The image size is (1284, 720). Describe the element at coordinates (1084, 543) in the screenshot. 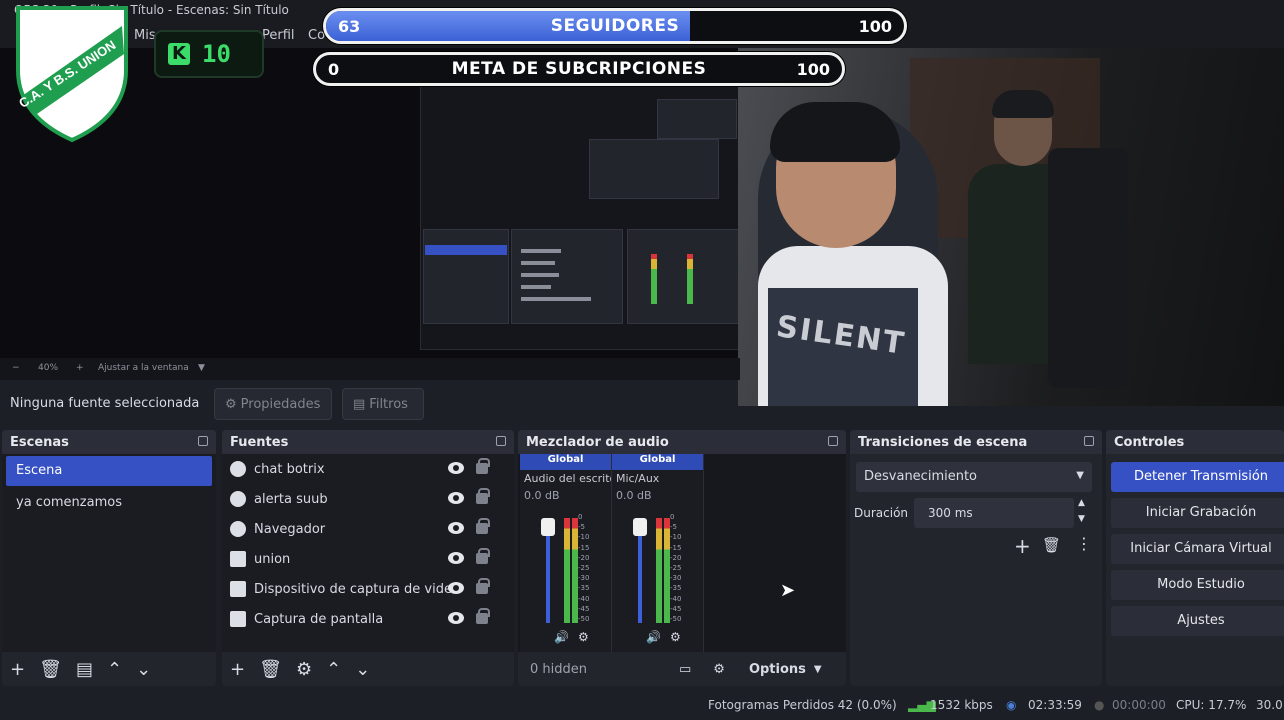

I see `more-icon: ⋮` at that location.